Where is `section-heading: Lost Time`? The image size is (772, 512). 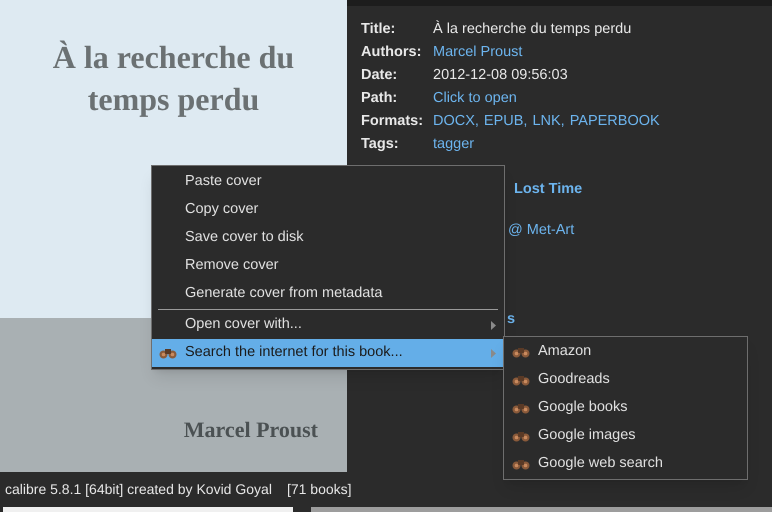 section-heading: Lost Time is located at coordinates (548, 189).